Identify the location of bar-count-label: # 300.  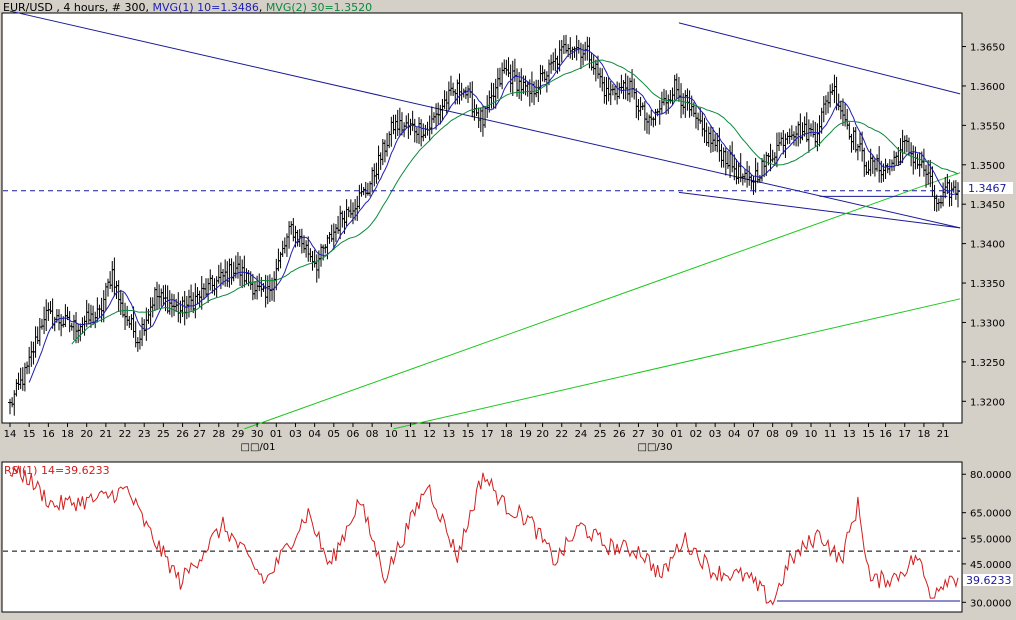
(129, 7).